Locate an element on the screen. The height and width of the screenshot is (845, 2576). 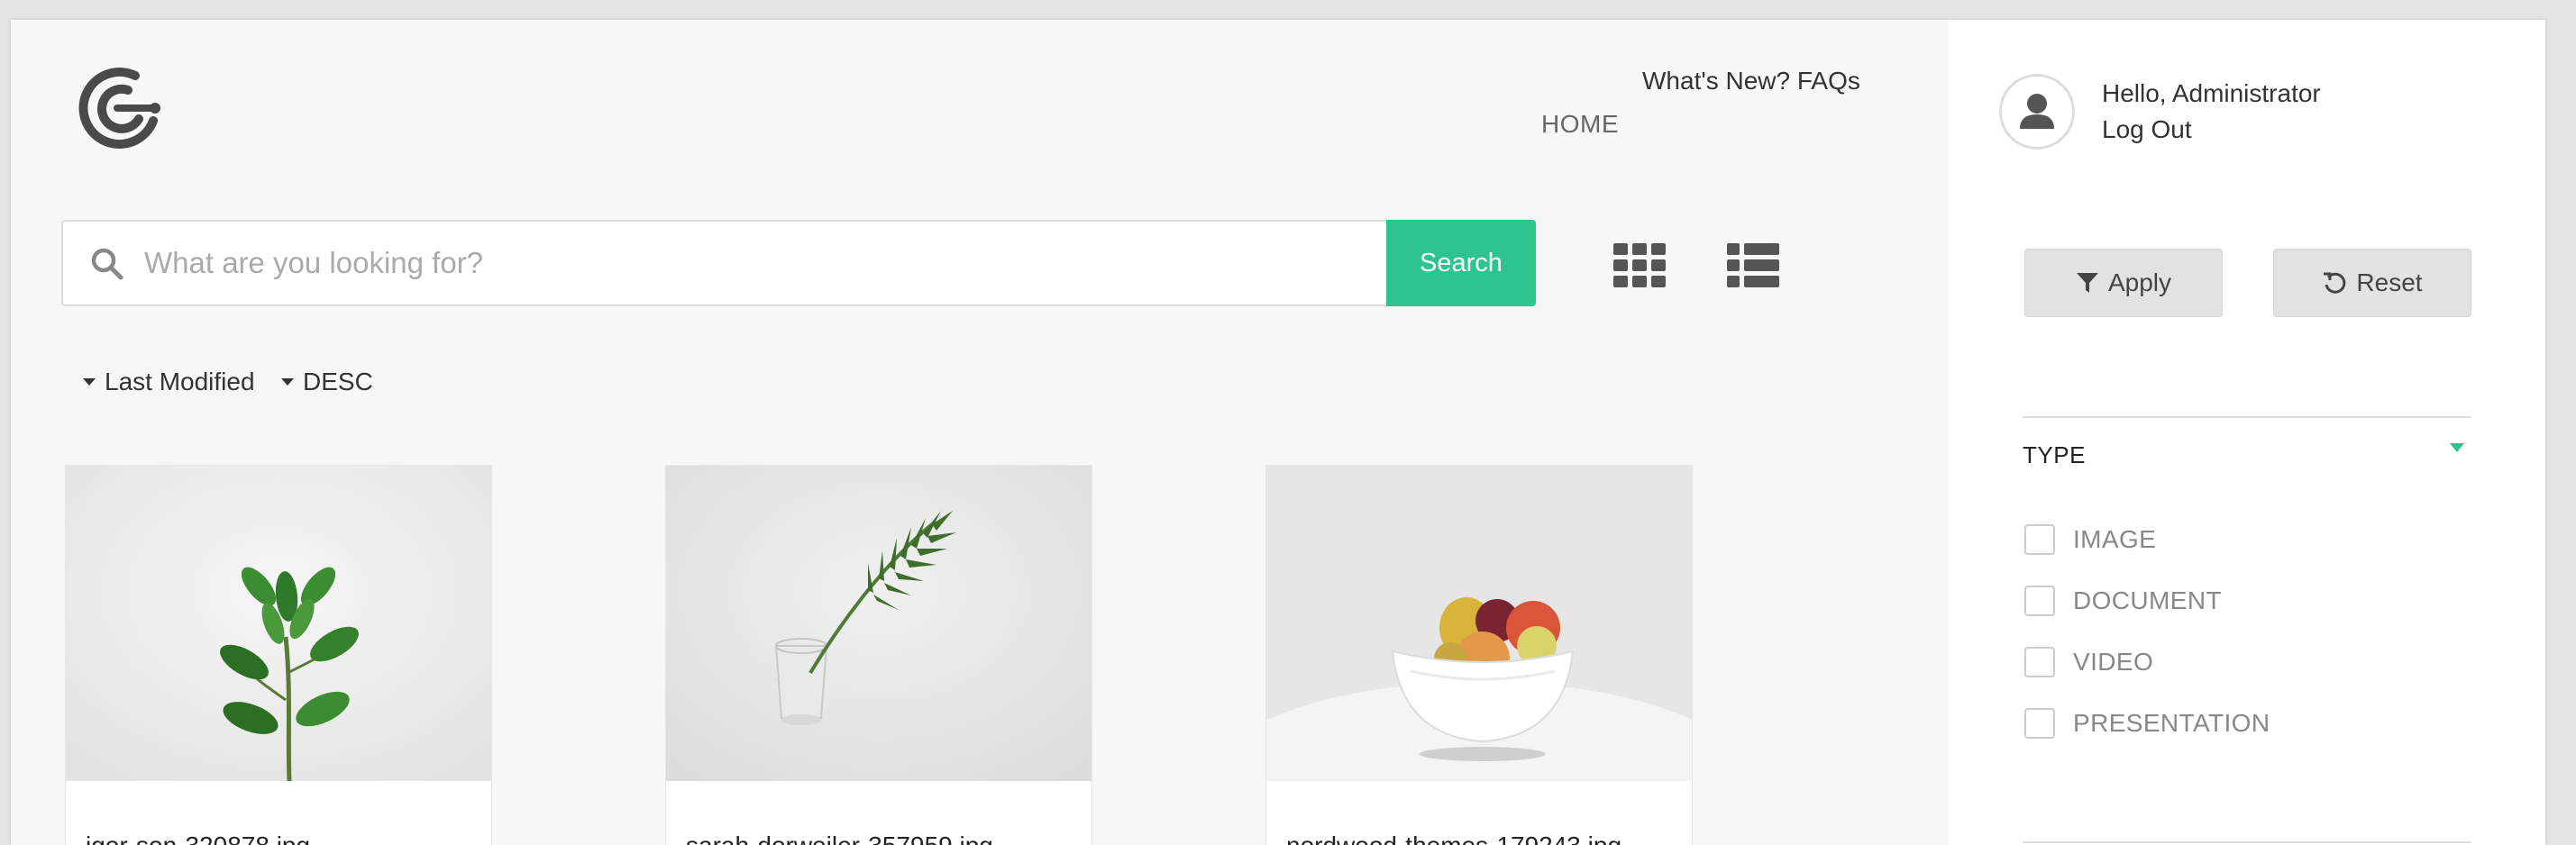
asset-file-name: nordwood-themes-179243.jpg is located at coordinates (1453, 838).